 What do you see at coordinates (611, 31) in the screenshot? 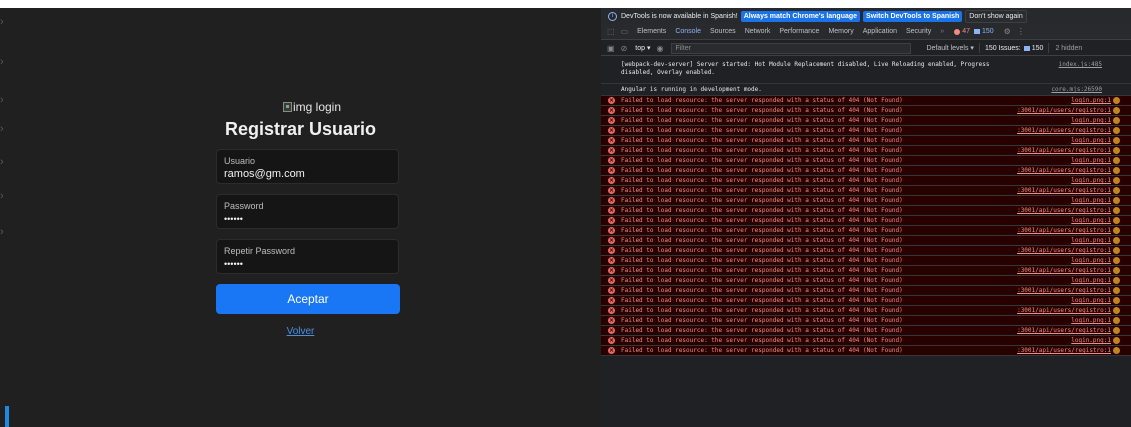
I see `inspect-element-icon: ⬚` at bounding box center [611, 31].